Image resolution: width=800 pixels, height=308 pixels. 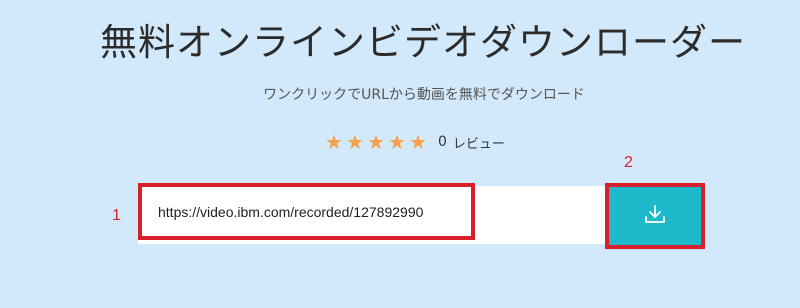 What do you see at coordinates (478, 144) in the screenshot?
I see `review-label: レビュー` at bounding box center [478, 144].